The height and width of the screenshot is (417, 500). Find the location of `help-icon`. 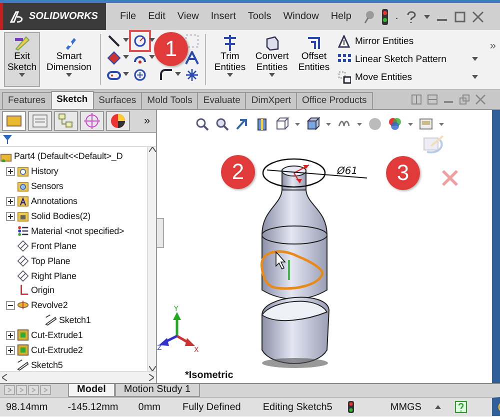

help-icon is located at coordinates (461, 407).